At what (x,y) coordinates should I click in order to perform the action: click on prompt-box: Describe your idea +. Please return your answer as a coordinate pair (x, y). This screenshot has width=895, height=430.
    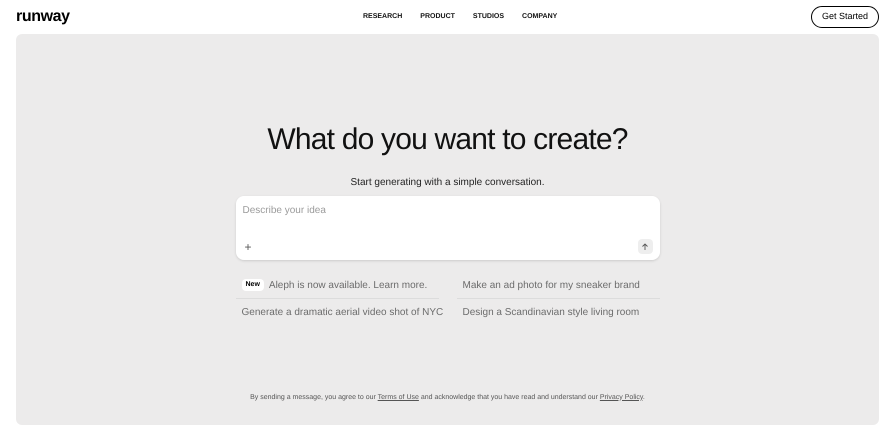
    Looking at the image, I should click on (448, 228).